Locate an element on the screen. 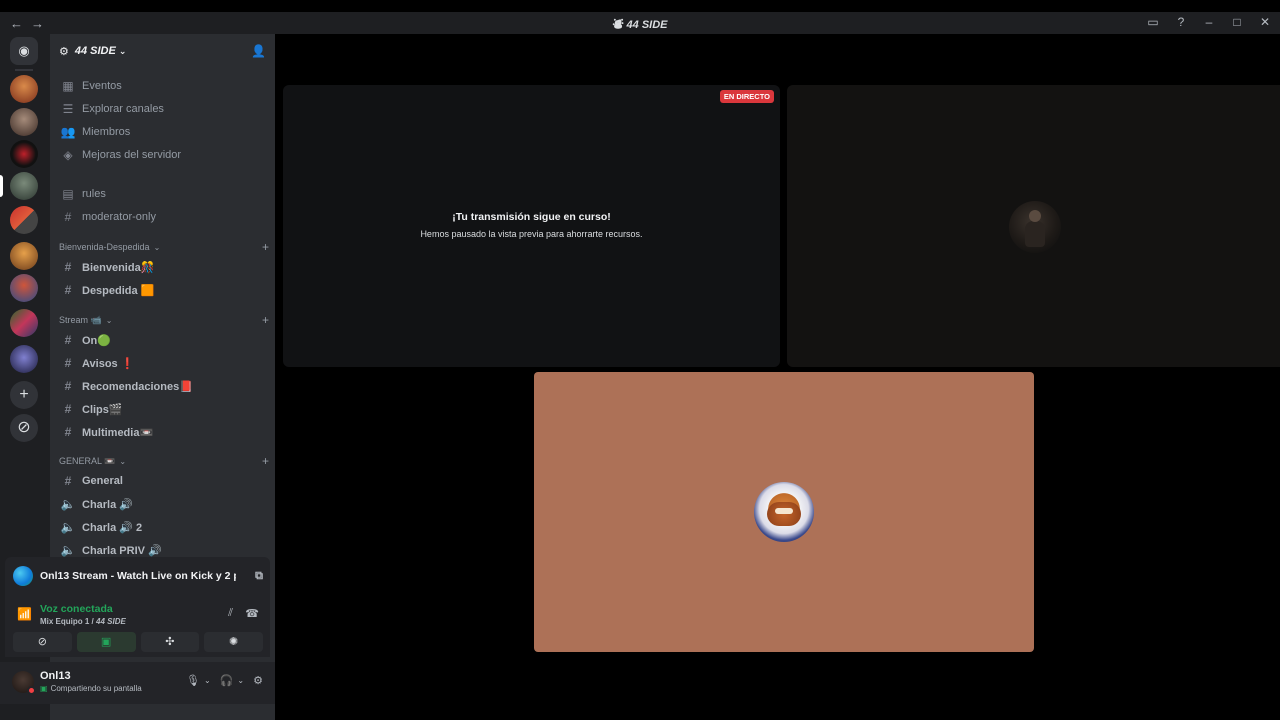 The image size is (1280, 720). user-avatar is located at coordinates (24, 683).